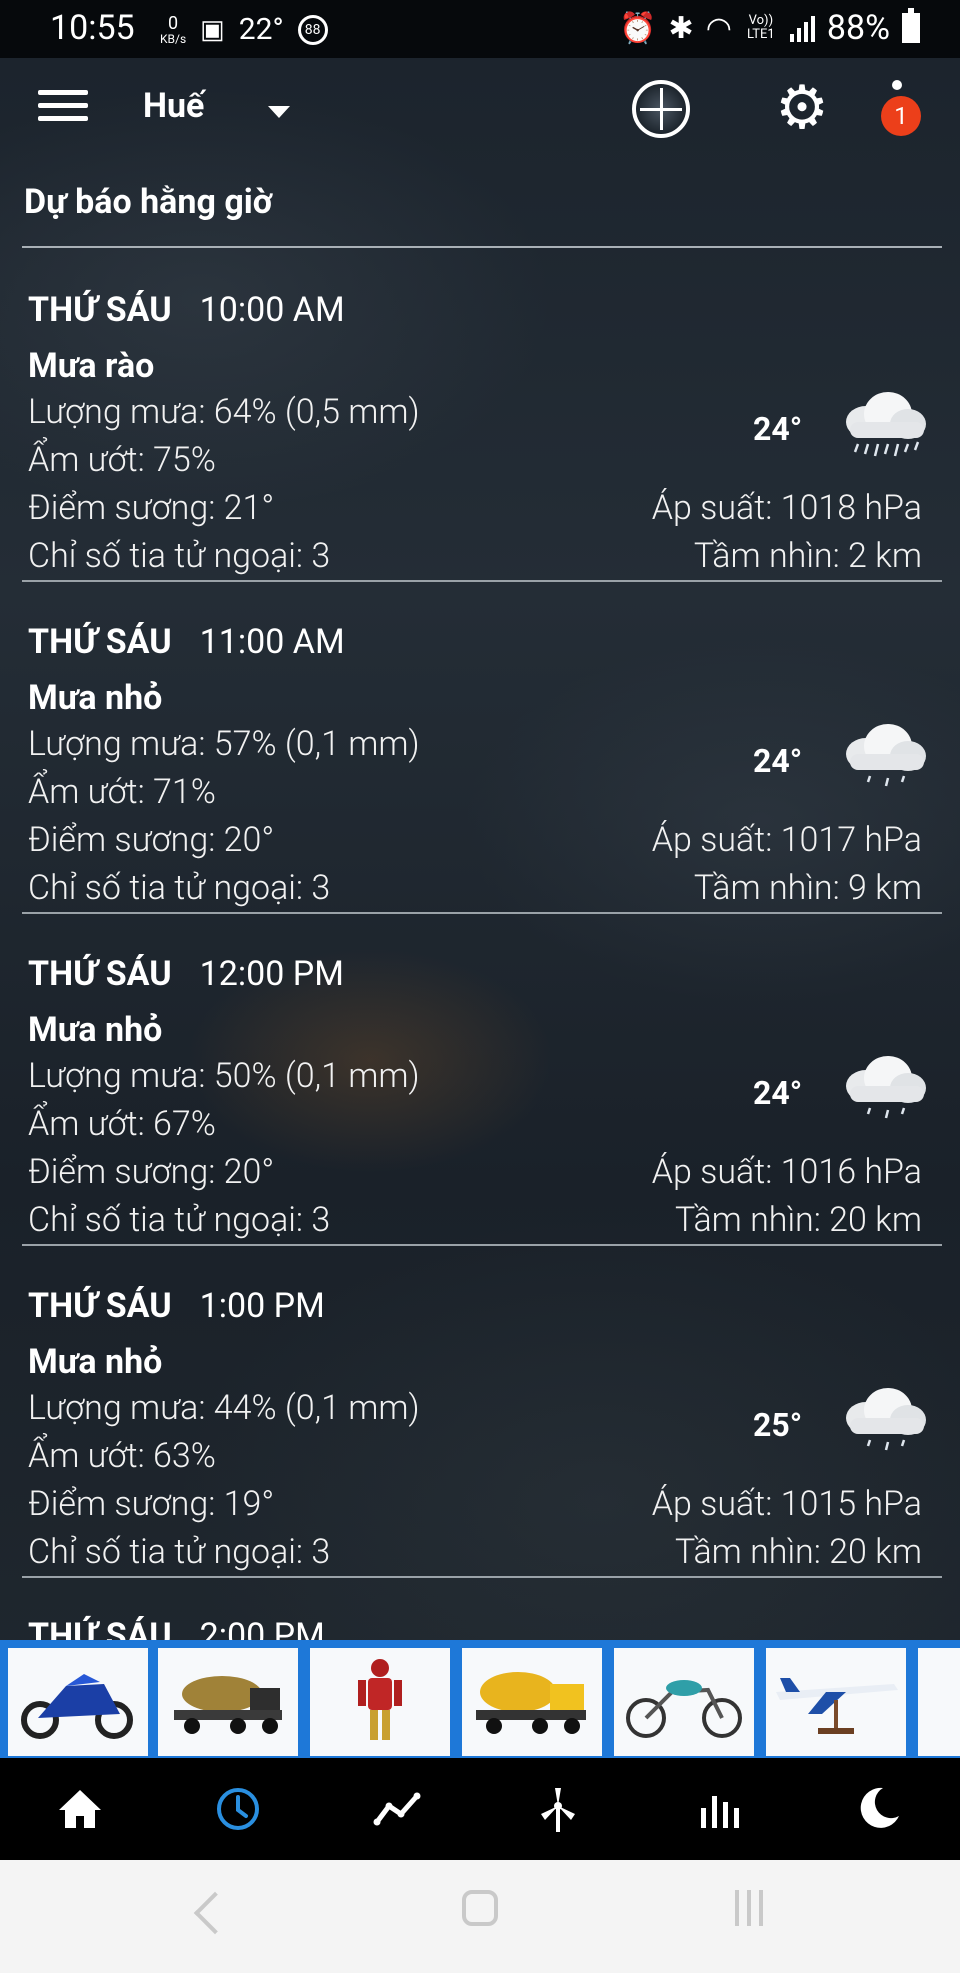  Describe the element at coordinates (661, 109) in the screenshot. I see `radar-icon` at that location.